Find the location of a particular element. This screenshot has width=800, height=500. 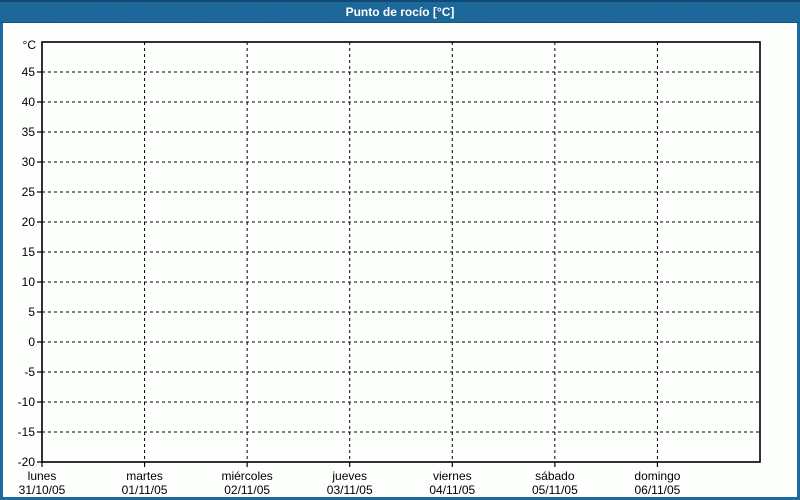

y-axis-label: -5 is located at coordinates (29, 372).